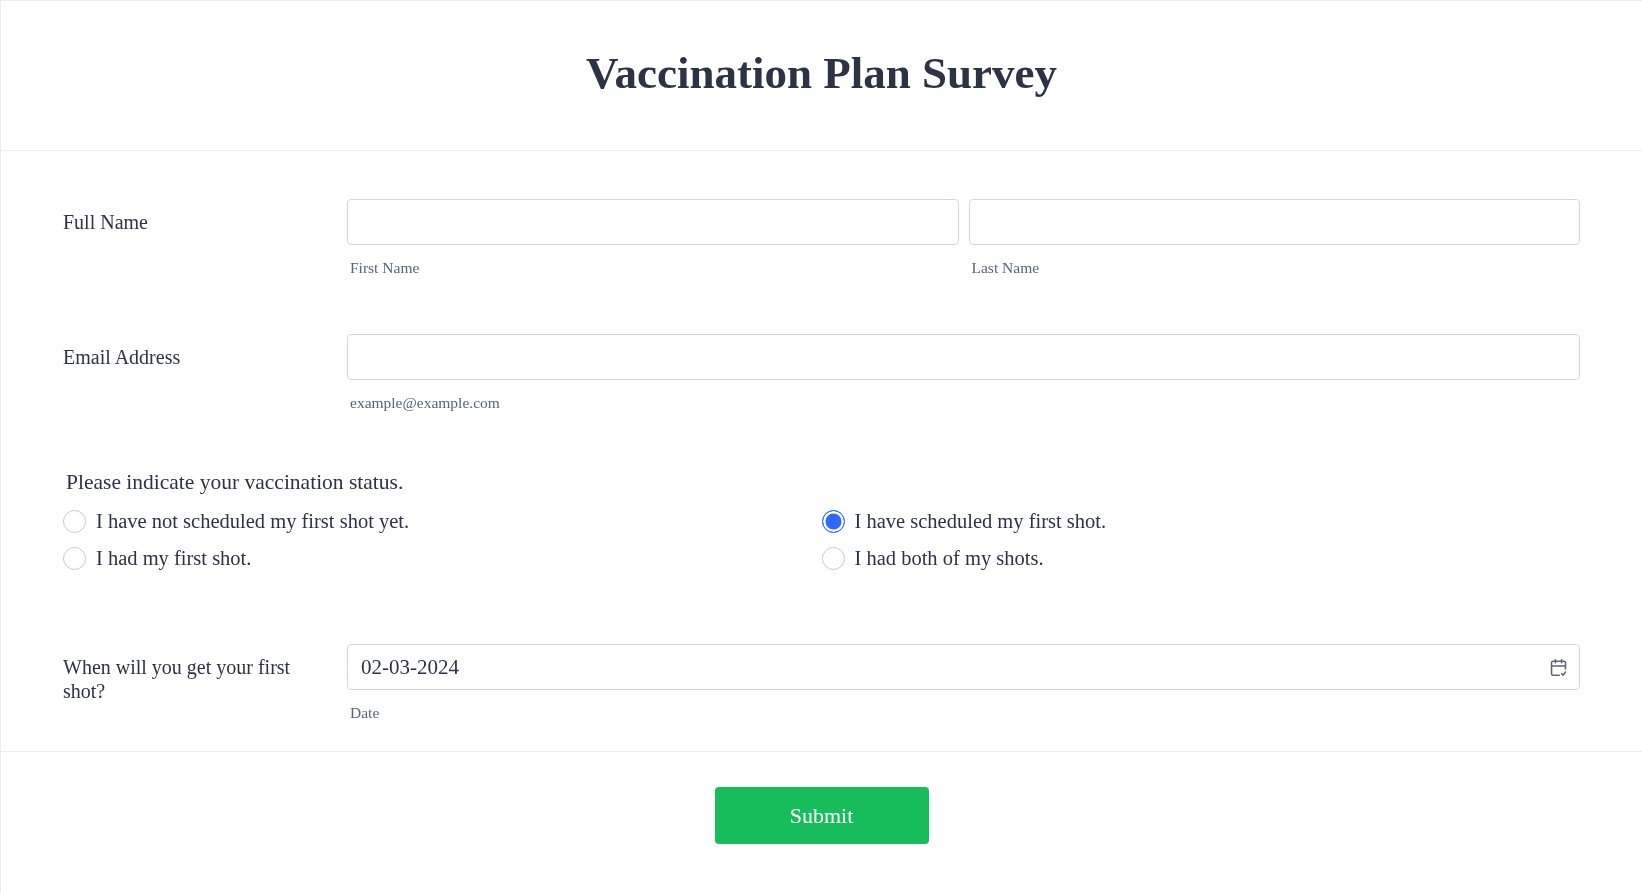 Image resolution: width=1642 pixels, height=892 pixels. I want to click on field-label: Full Name, so click(106, 222).